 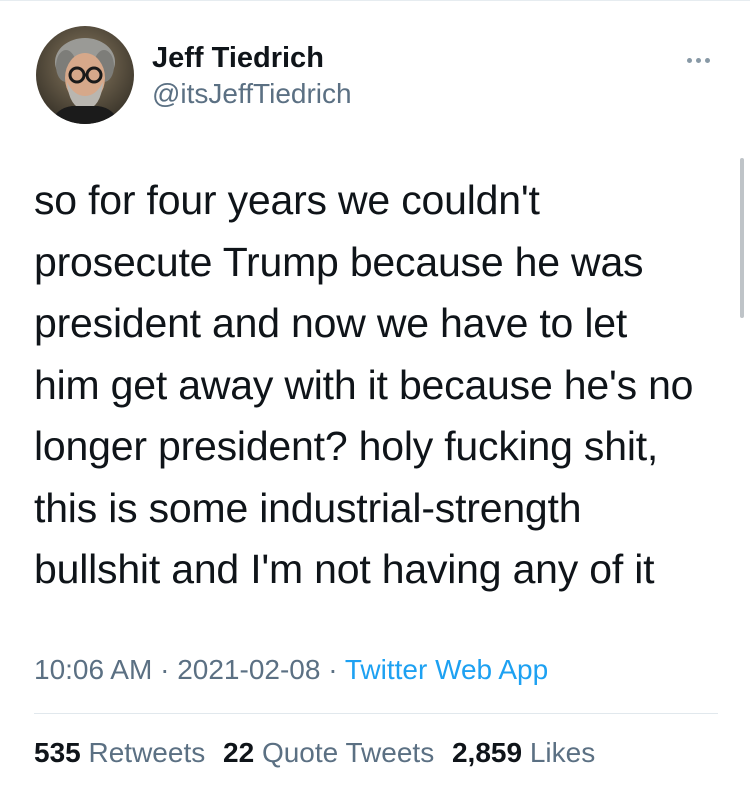 I want to click on top-divider, so click(x=375, y=0).